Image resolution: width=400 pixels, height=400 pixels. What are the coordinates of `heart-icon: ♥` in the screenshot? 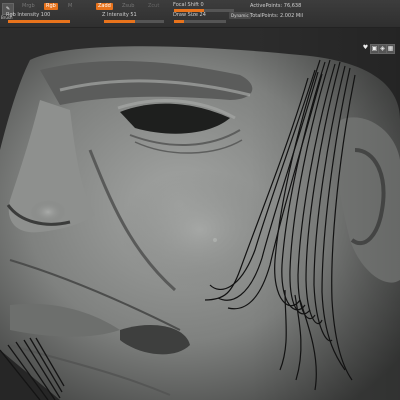 It's located at (365, 48).